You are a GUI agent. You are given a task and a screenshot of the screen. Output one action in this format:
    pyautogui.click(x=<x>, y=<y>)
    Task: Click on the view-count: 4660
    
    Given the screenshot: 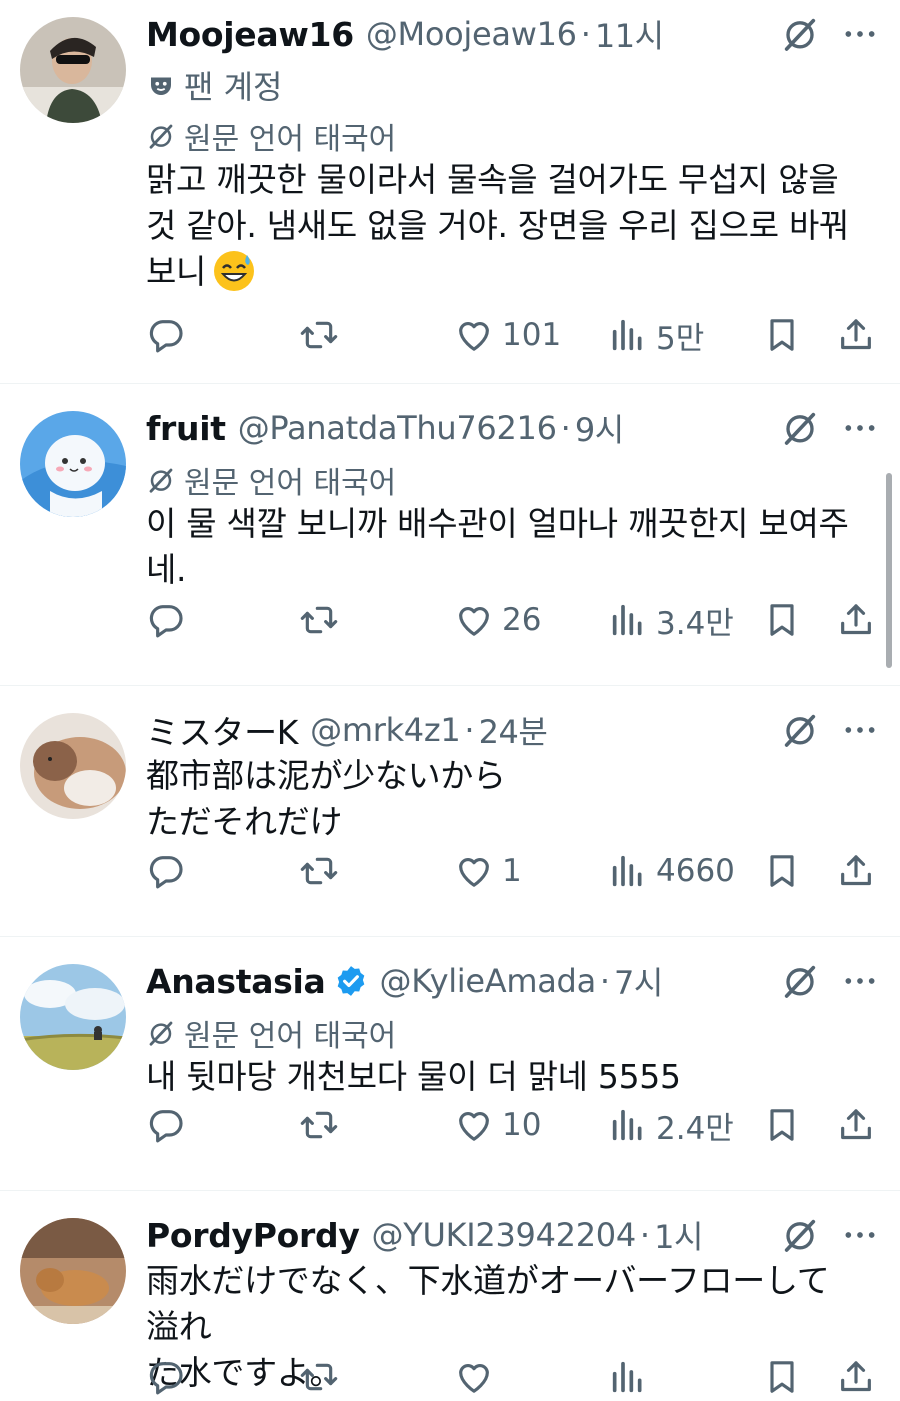 What is the action you would take?
    pyautogui.click(x=695, y=871)
    